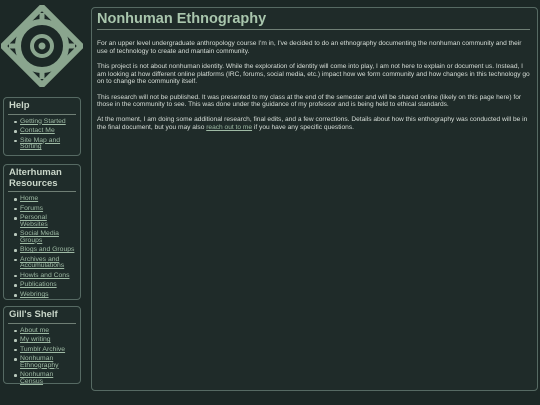 This screenshot has width=540, height=405. I want to click on blogs-and-groups-link: Blogs and Groups, so click(47, 249).